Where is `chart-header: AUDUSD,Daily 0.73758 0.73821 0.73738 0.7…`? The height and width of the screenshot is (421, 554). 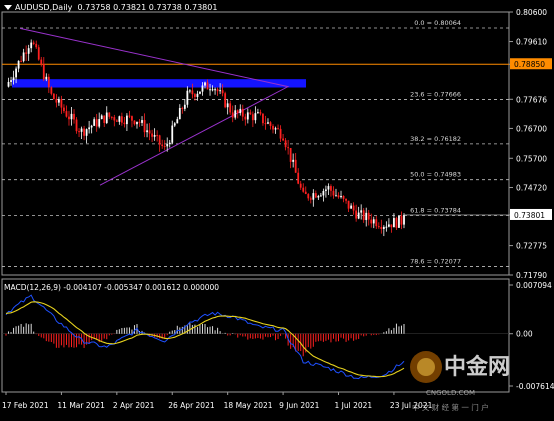
chart-header: AUDUSD,Daily 0.73758 0.73821 0.73738 0.7… is located at coordinates (110, 7).